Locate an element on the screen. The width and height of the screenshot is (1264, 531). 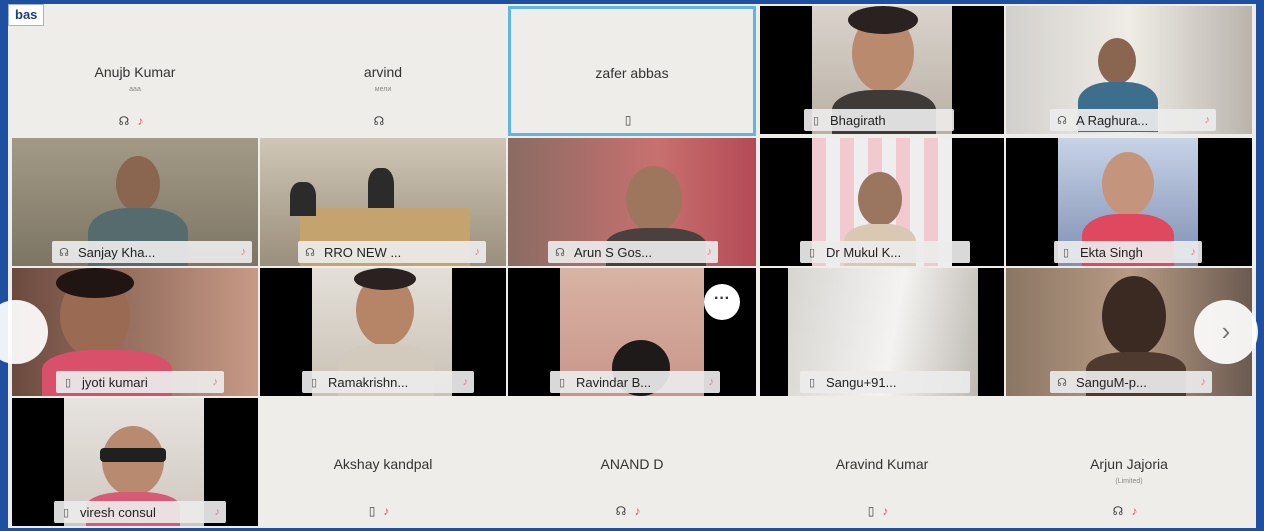
participant-tile-ramakrishn: ▯ Ramakrishn... ♪ is located at coordinates (383, 332).